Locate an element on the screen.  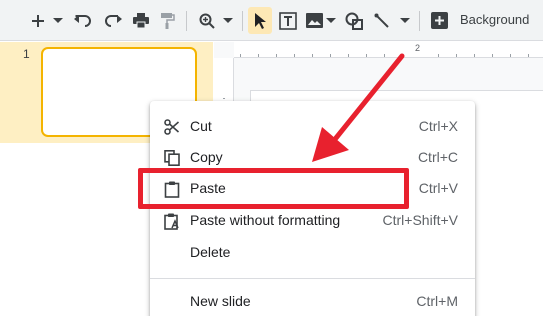
menu-item-shortcut: Ctrl+C is located at coordinates (437, 157).